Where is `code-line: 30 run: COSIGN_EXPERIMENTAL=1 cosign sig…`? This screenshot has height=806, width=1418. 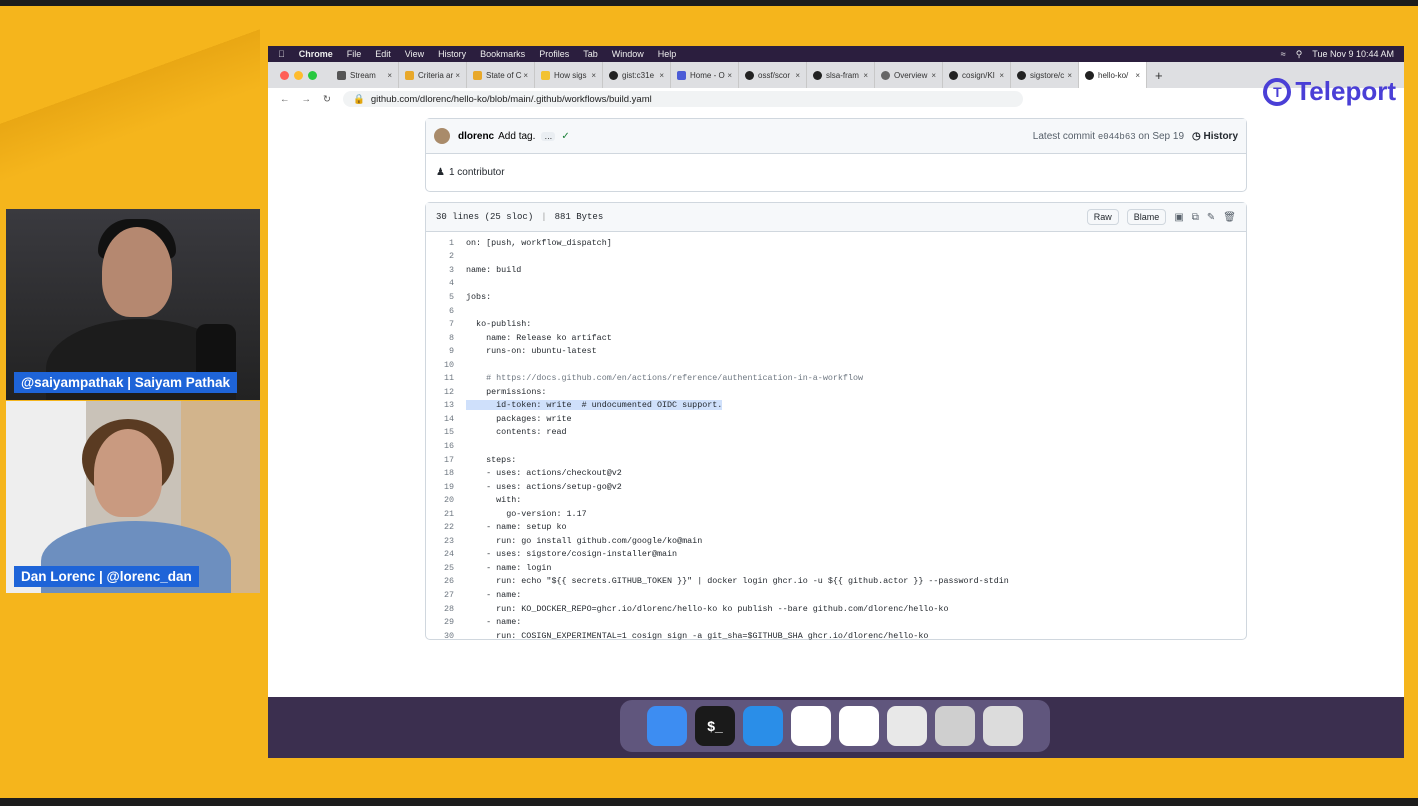 code-line: 30 run: COSIGN_EXPERIMENTAL=1 cosign sig… is located at coordinates (836, 636).